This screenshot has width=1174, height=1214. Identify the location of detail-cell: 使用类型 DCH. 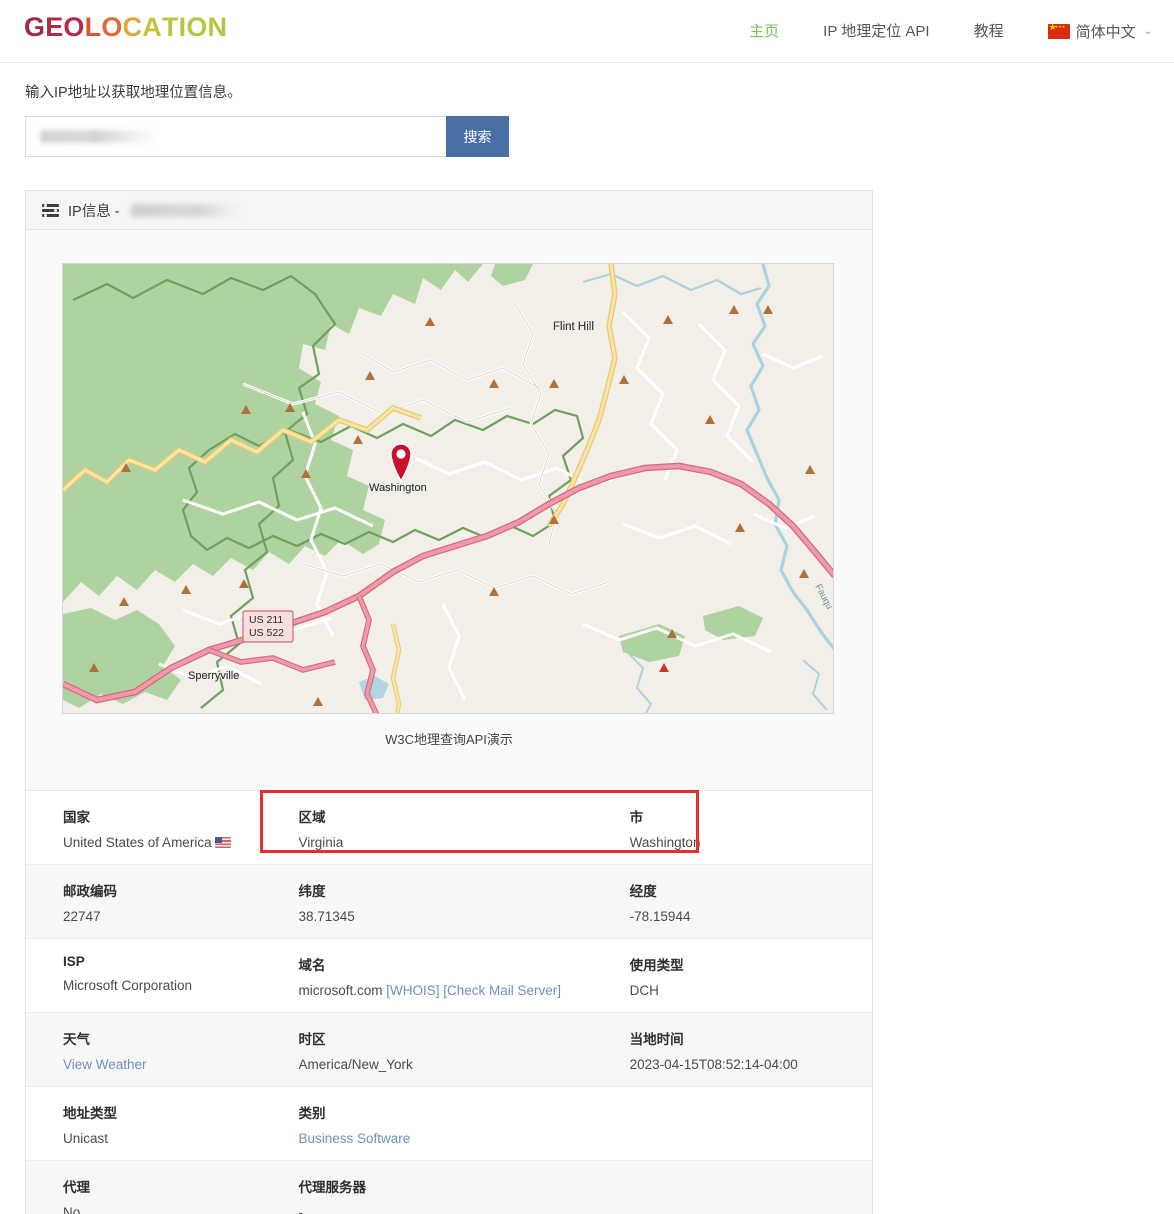
(732, 976).